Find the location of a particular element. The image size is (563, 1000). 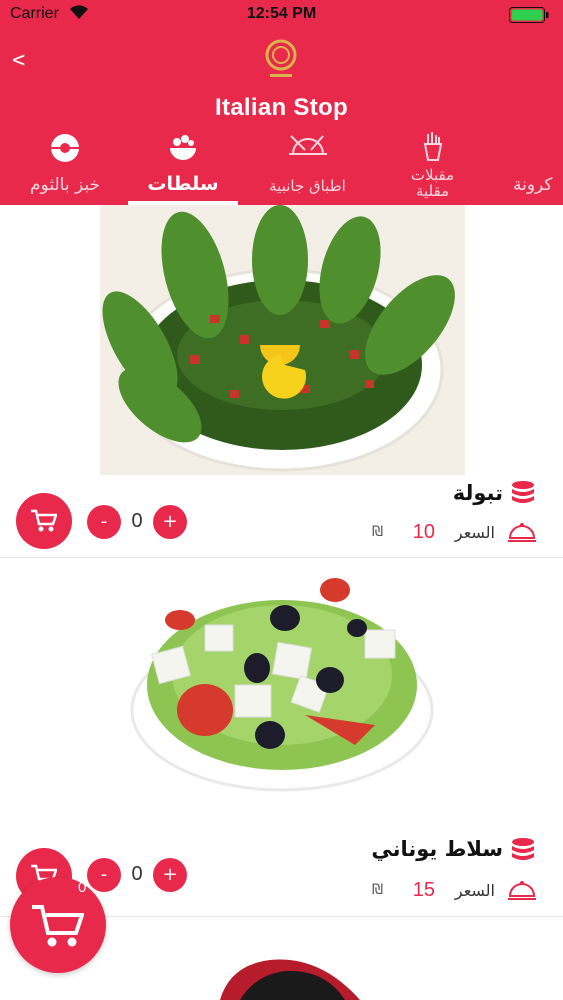

divider is located at coordinates (281, 557).